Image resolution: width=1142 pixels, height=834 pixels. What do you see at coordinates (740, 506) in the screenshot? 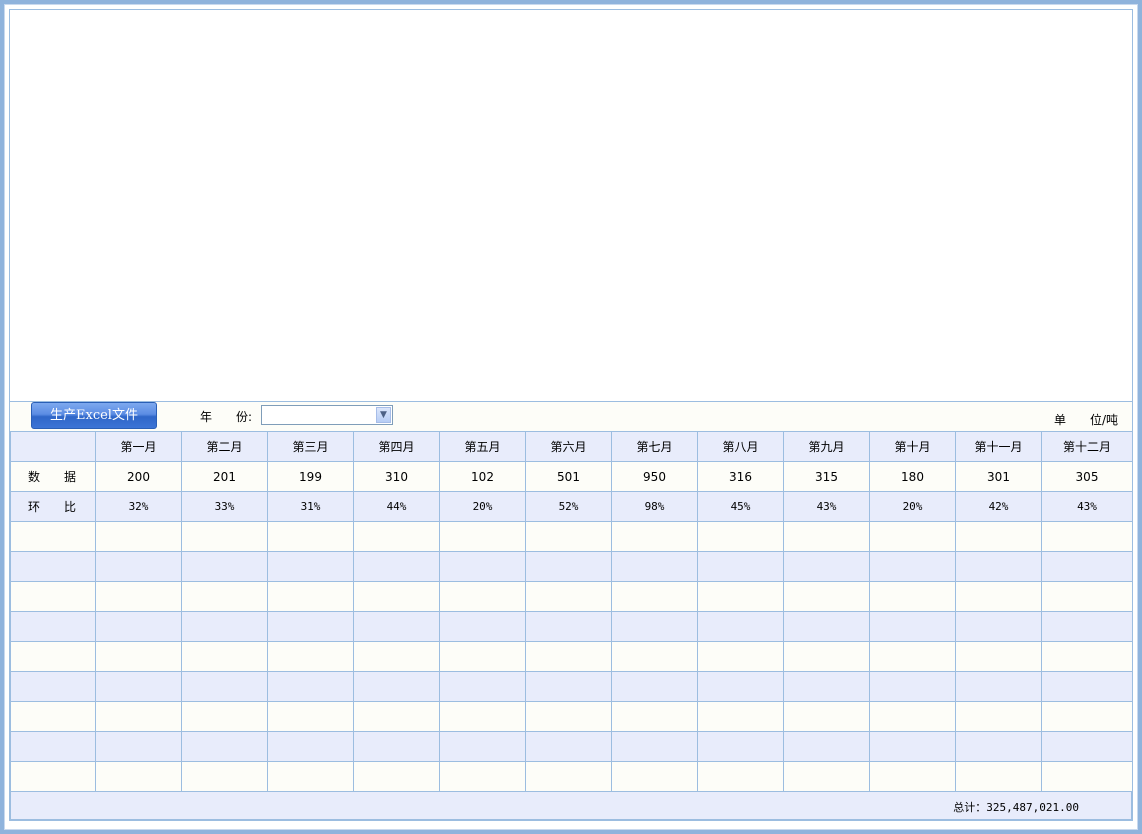
I see `table-cell: 45%` at bounding box center [740, 506].